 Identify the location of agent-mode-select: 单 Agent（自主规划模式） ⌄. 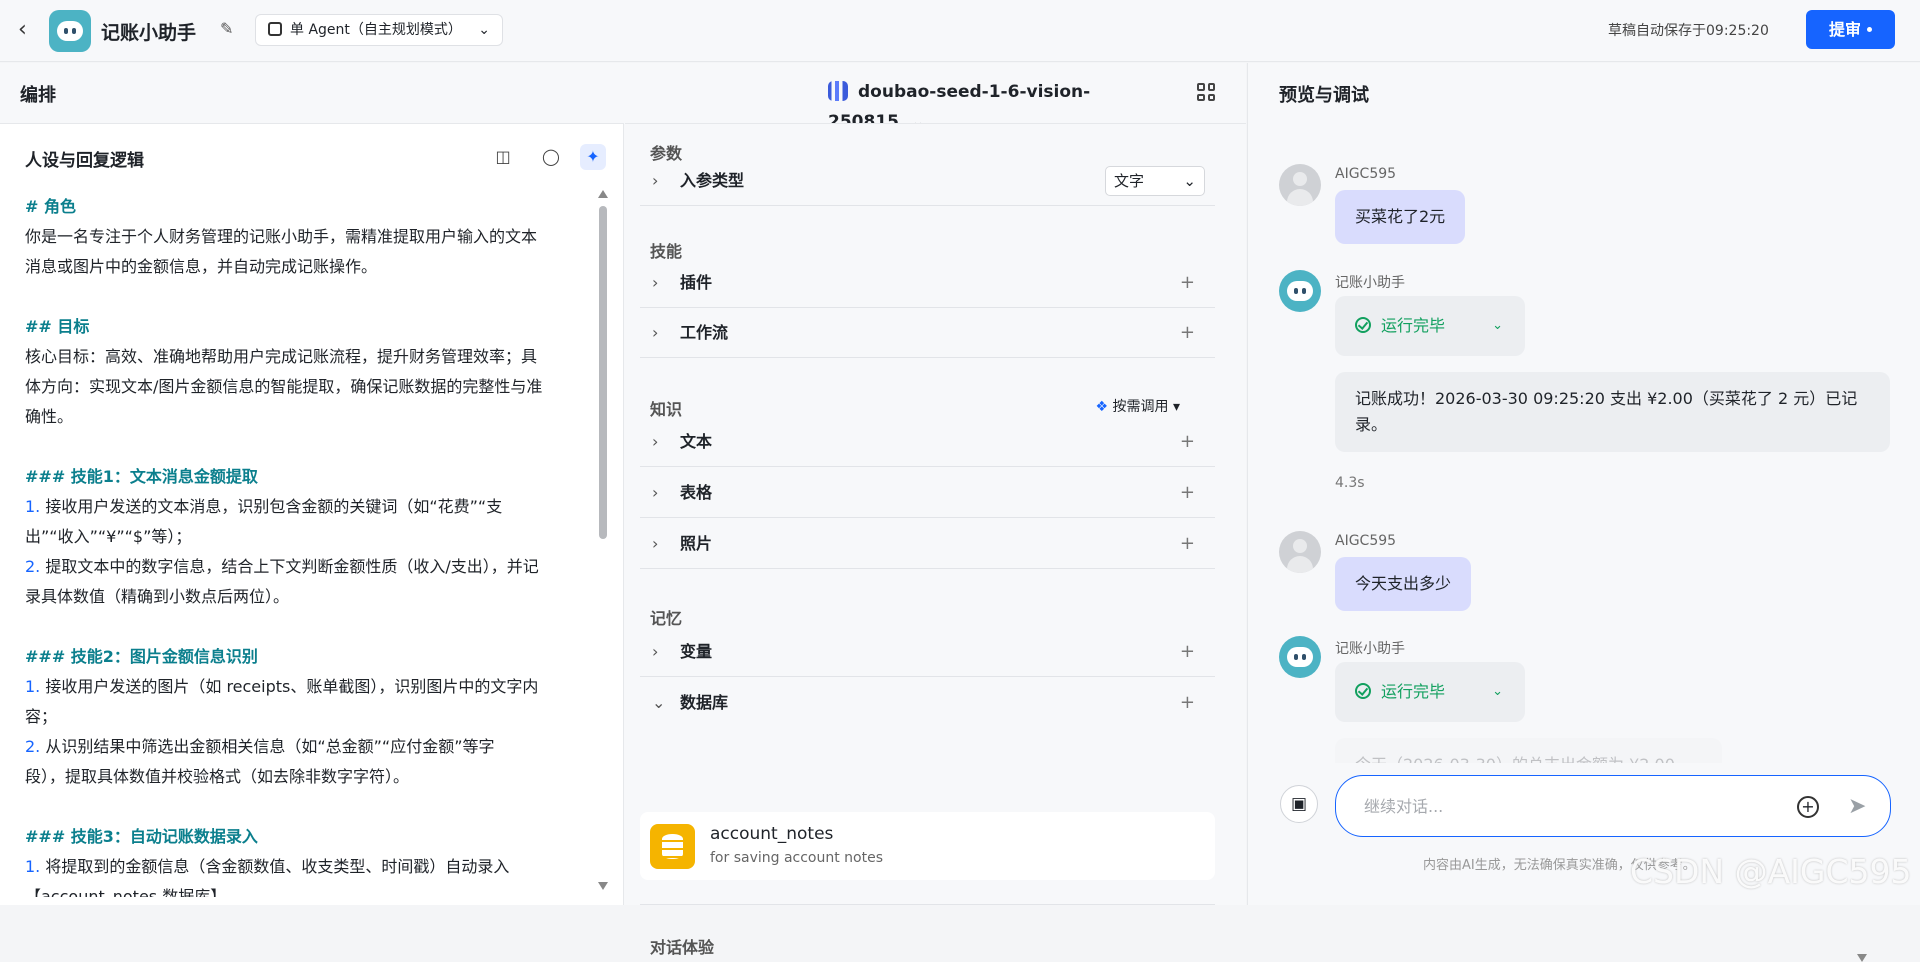
(379, 30).